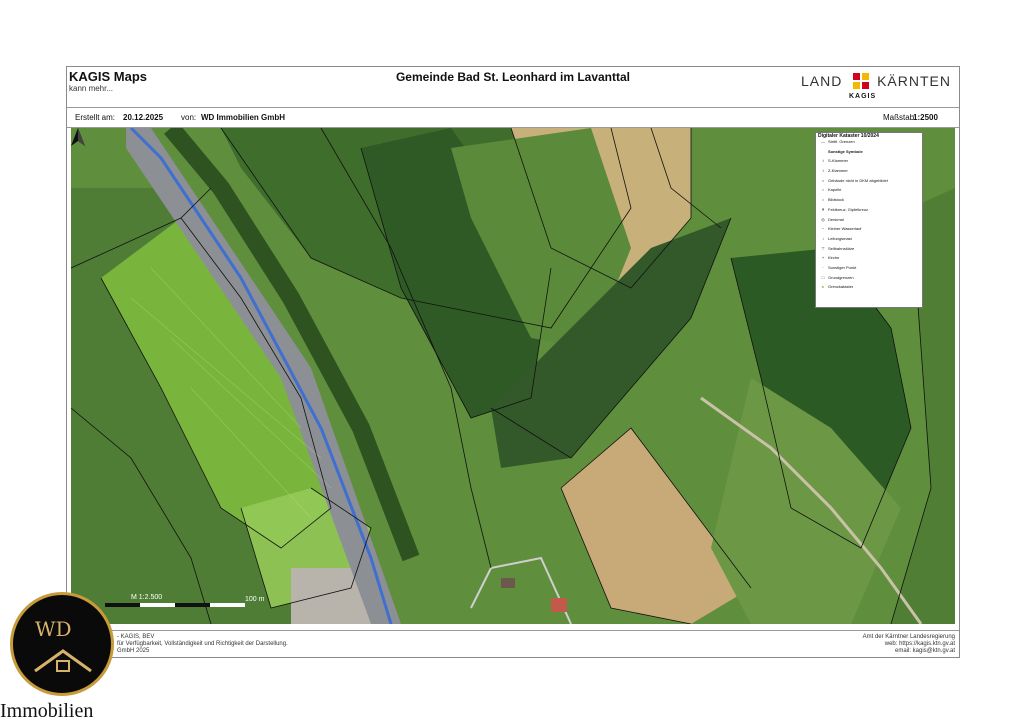 This screenshot has height=724, width=1024. I want to click on legend-label: Seilbahnstütze, so click(841, 248).